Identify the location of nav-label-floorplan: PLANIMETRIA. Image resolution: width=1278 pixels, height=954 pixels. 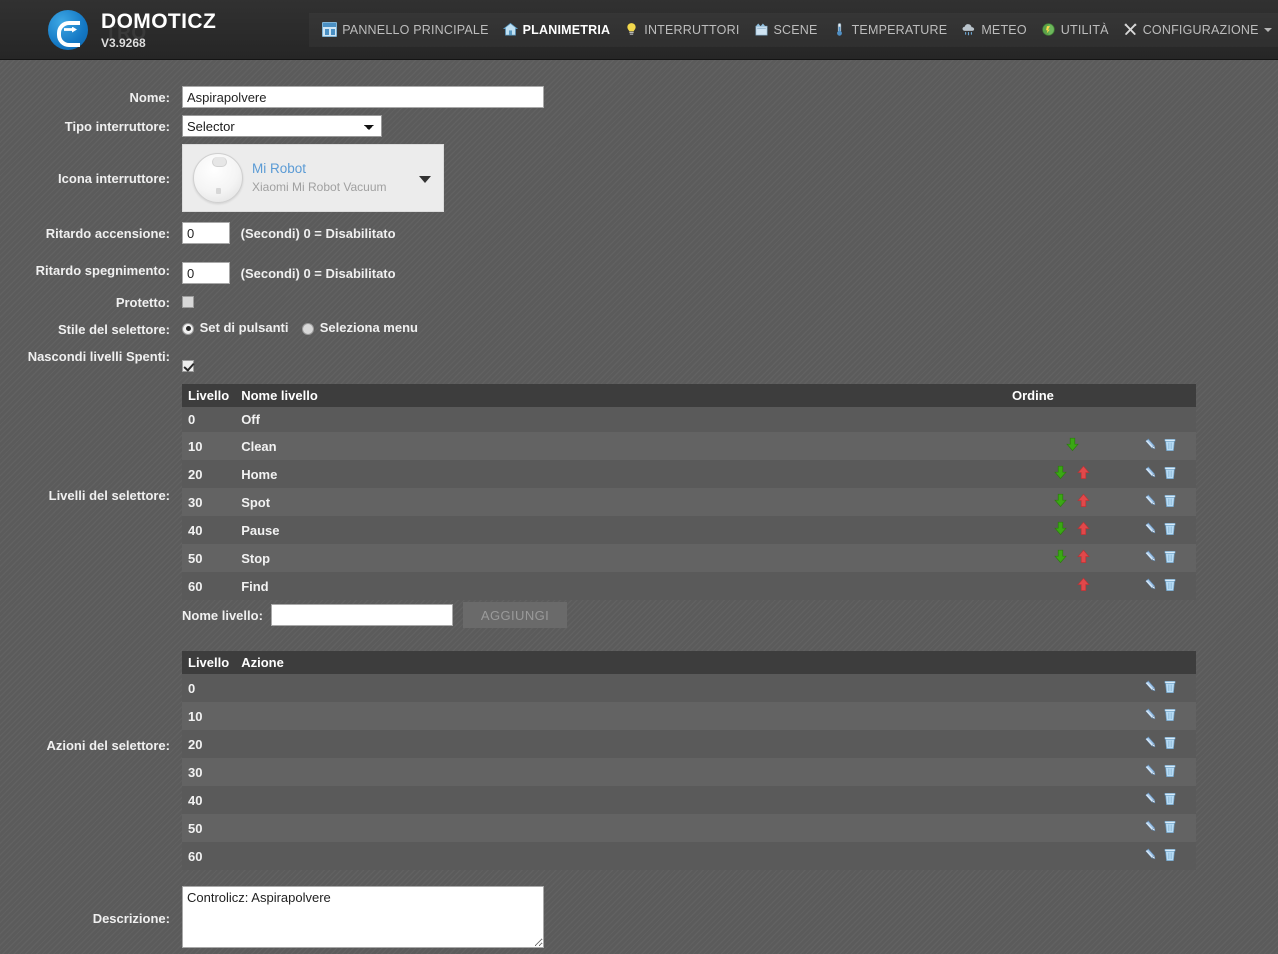
(566, 29).